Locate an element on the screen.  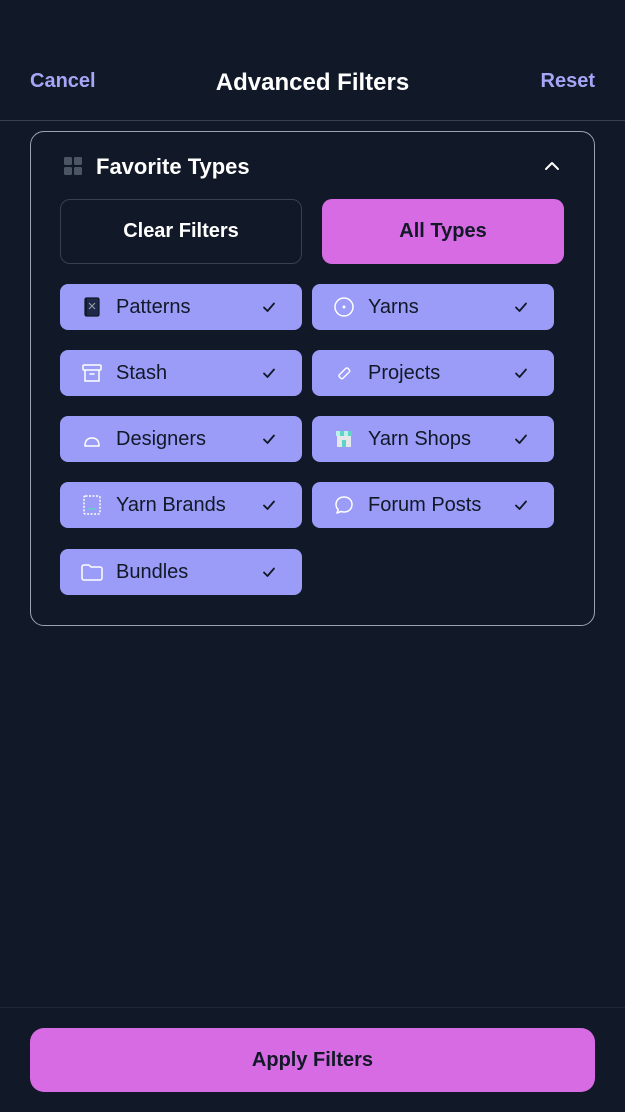
footer: Apply Filters is located at coordinates (312, 1059).